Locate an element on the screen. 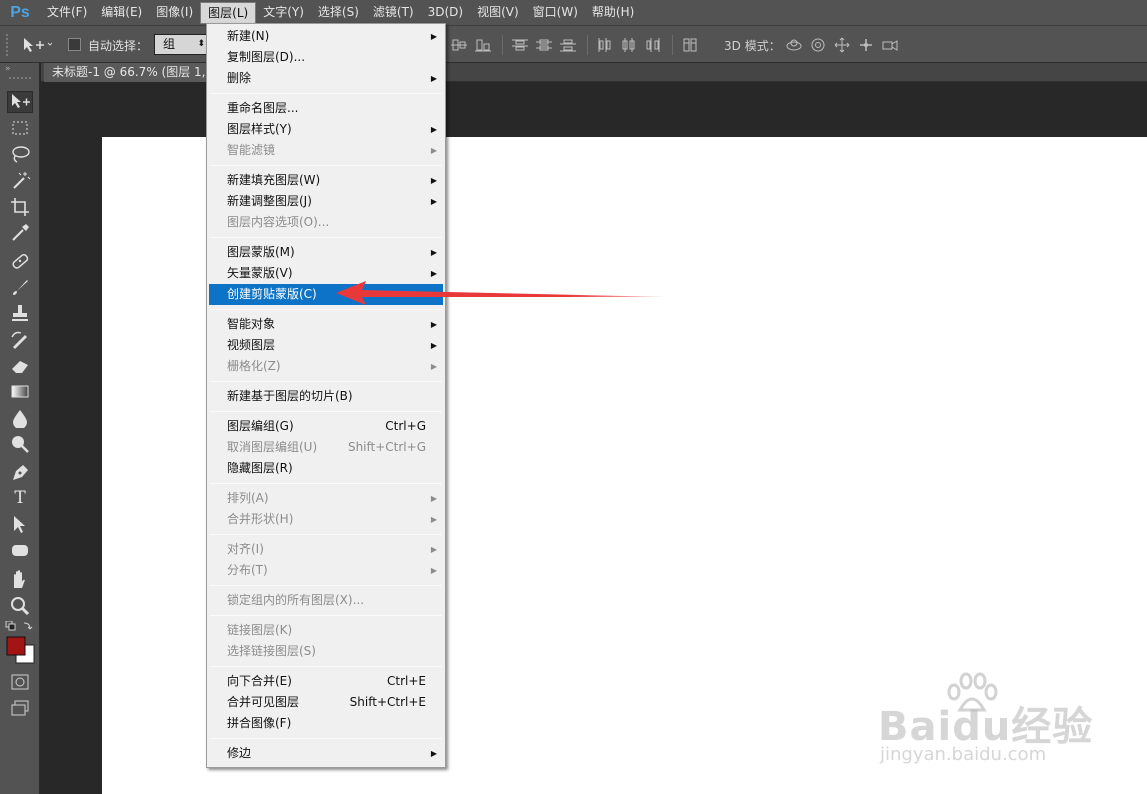 This screenshot has height=794, width=1147. distribute-left-edges-icon is located at coordinates (605, 45).